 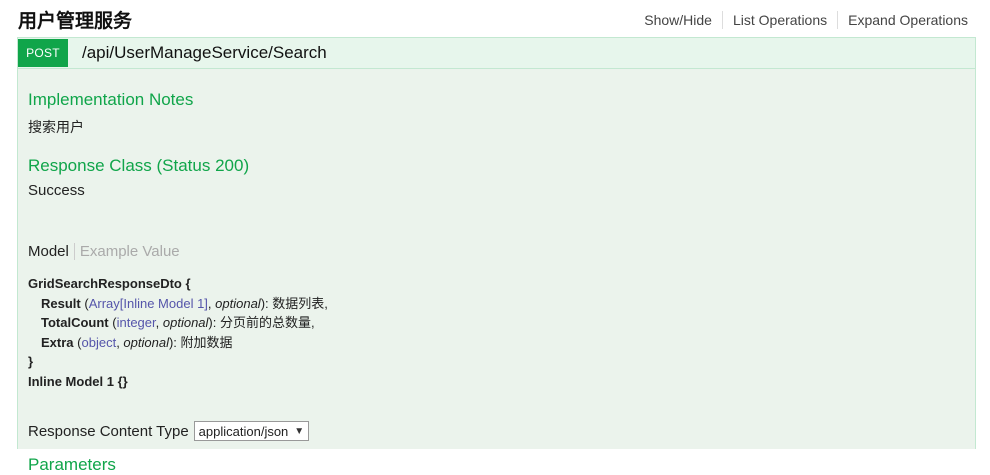 I want to click on model-close-brace: }, so click(x=31, y=361).